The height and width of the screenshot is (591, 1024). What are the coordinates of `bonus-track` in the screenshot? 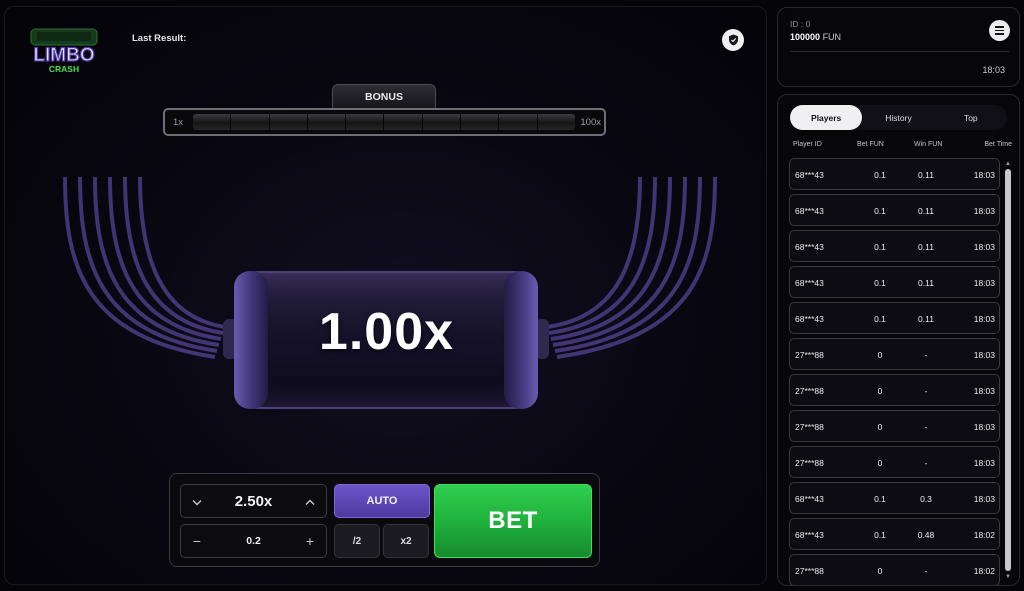 It's located at (384, 122).